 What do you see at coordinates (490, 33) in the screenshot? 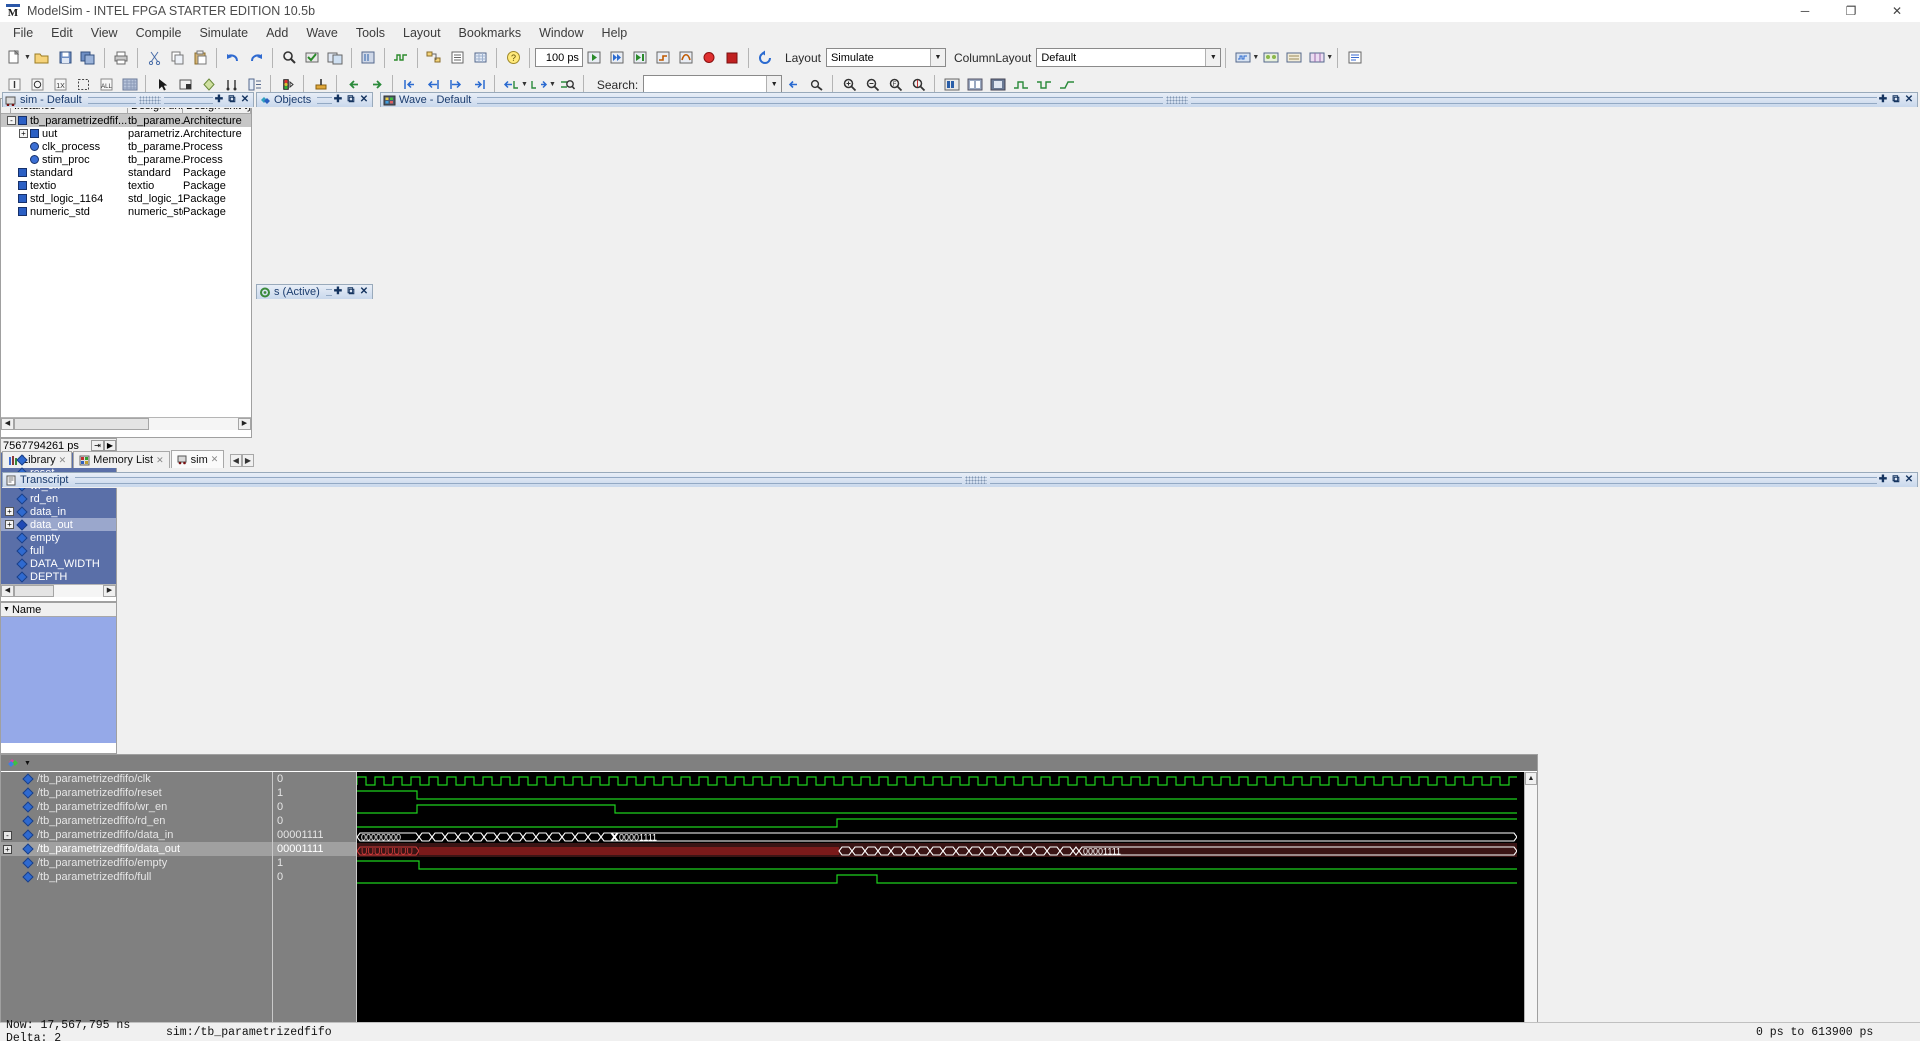
I see `menu-bookmarks: Bookmarks` at bounding box center [490, 33].